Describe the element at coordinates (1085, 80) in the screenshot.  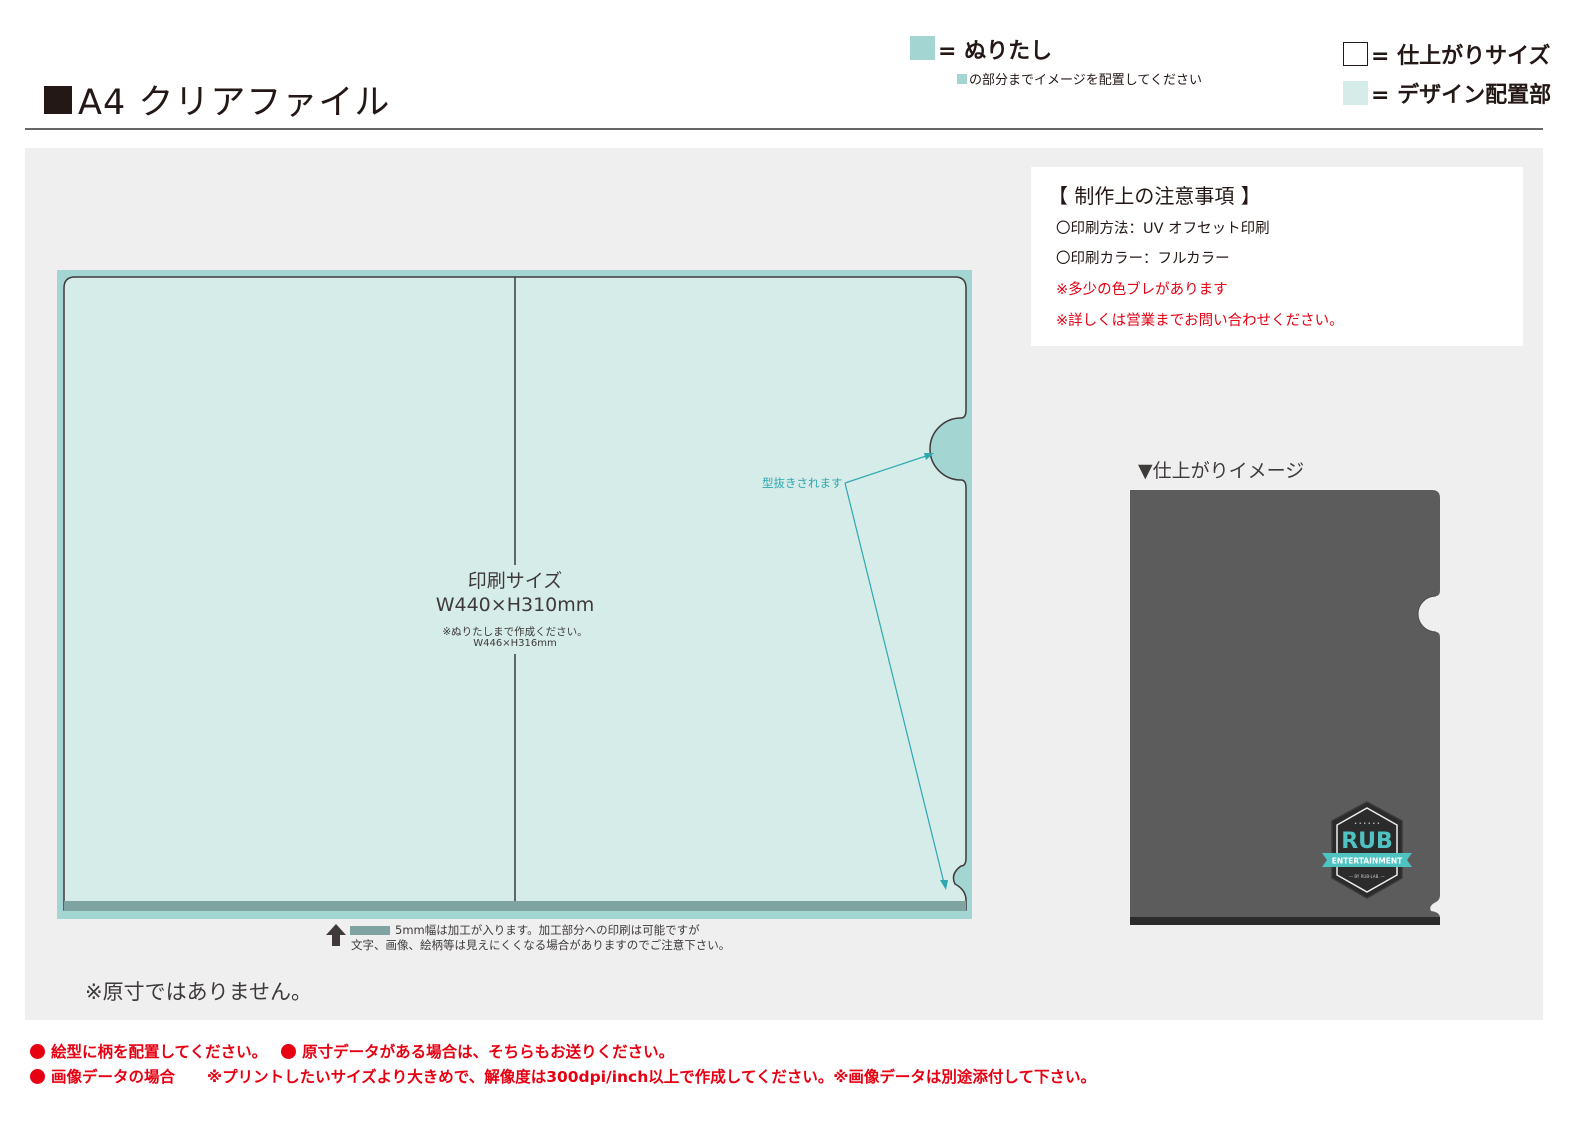
I see `legend-bleed-note-text: の部分までイメージを配置してください` at that location.